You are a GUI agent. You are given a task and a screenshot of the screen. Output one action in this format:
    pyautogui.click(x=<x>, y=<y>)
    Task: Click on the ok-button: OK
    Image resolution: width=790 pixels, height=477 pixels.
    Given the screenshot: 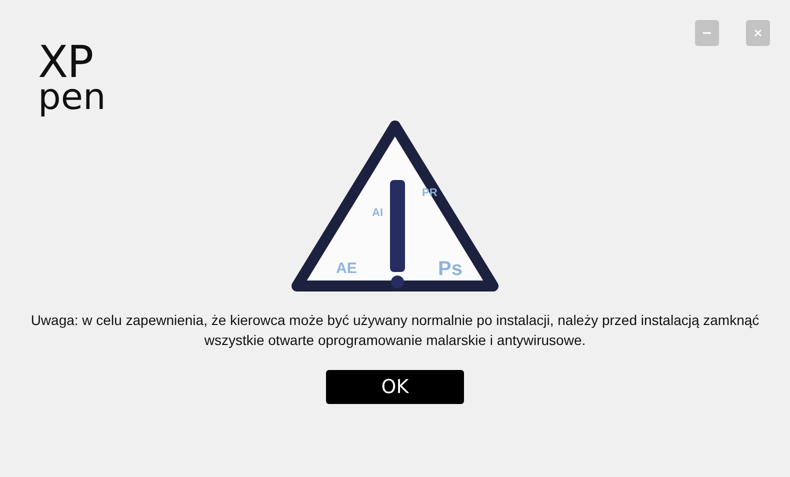 What is the action you would take?
    pyautogui.click(x=395, y=387)
    